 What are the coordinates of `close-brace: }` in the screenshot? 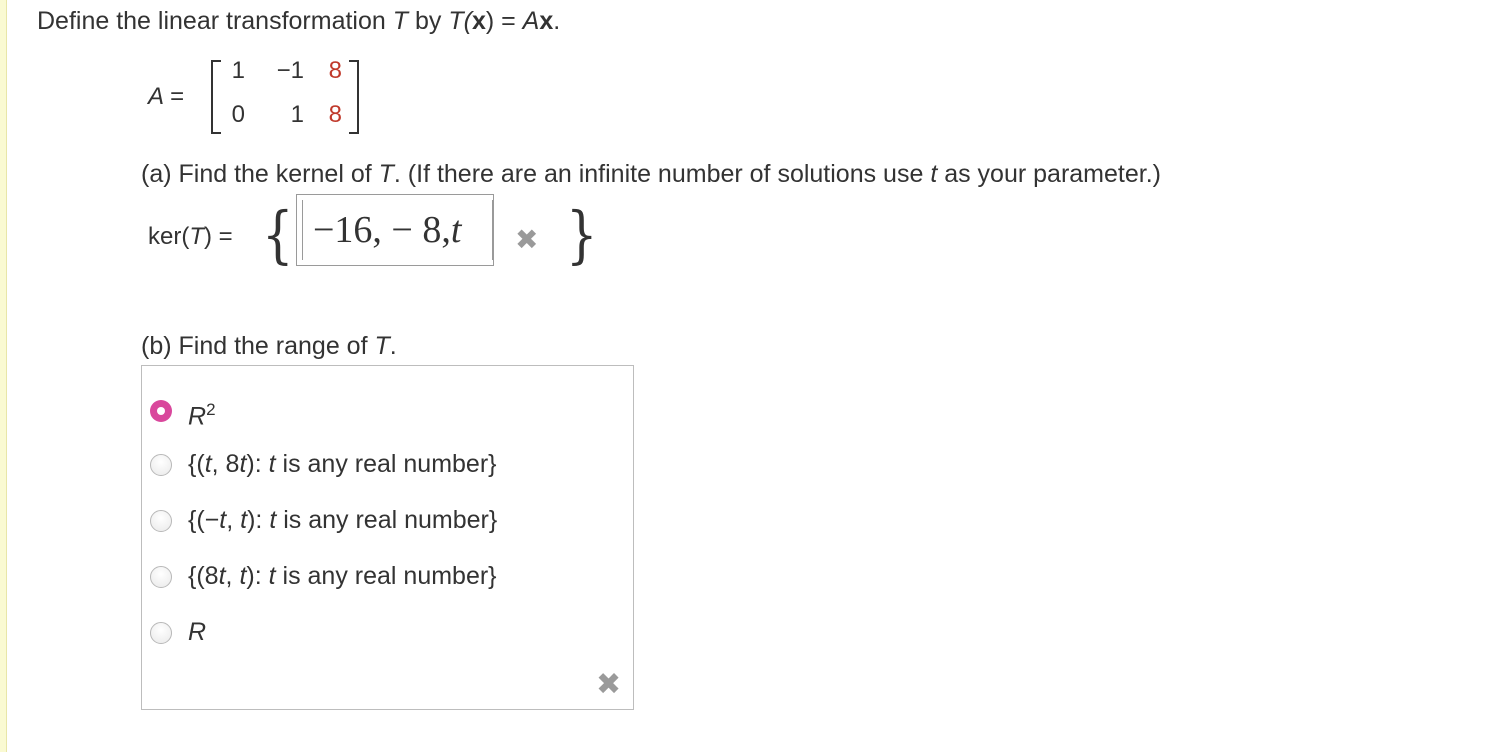 It's located at (581, 234).